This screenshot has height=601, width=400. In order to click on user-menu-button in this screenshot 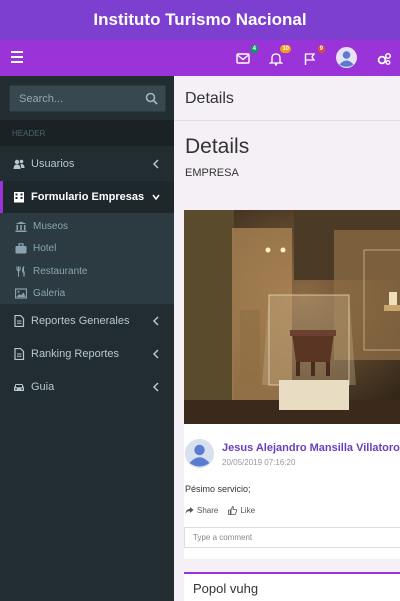, I will do `click(346, 57)`.